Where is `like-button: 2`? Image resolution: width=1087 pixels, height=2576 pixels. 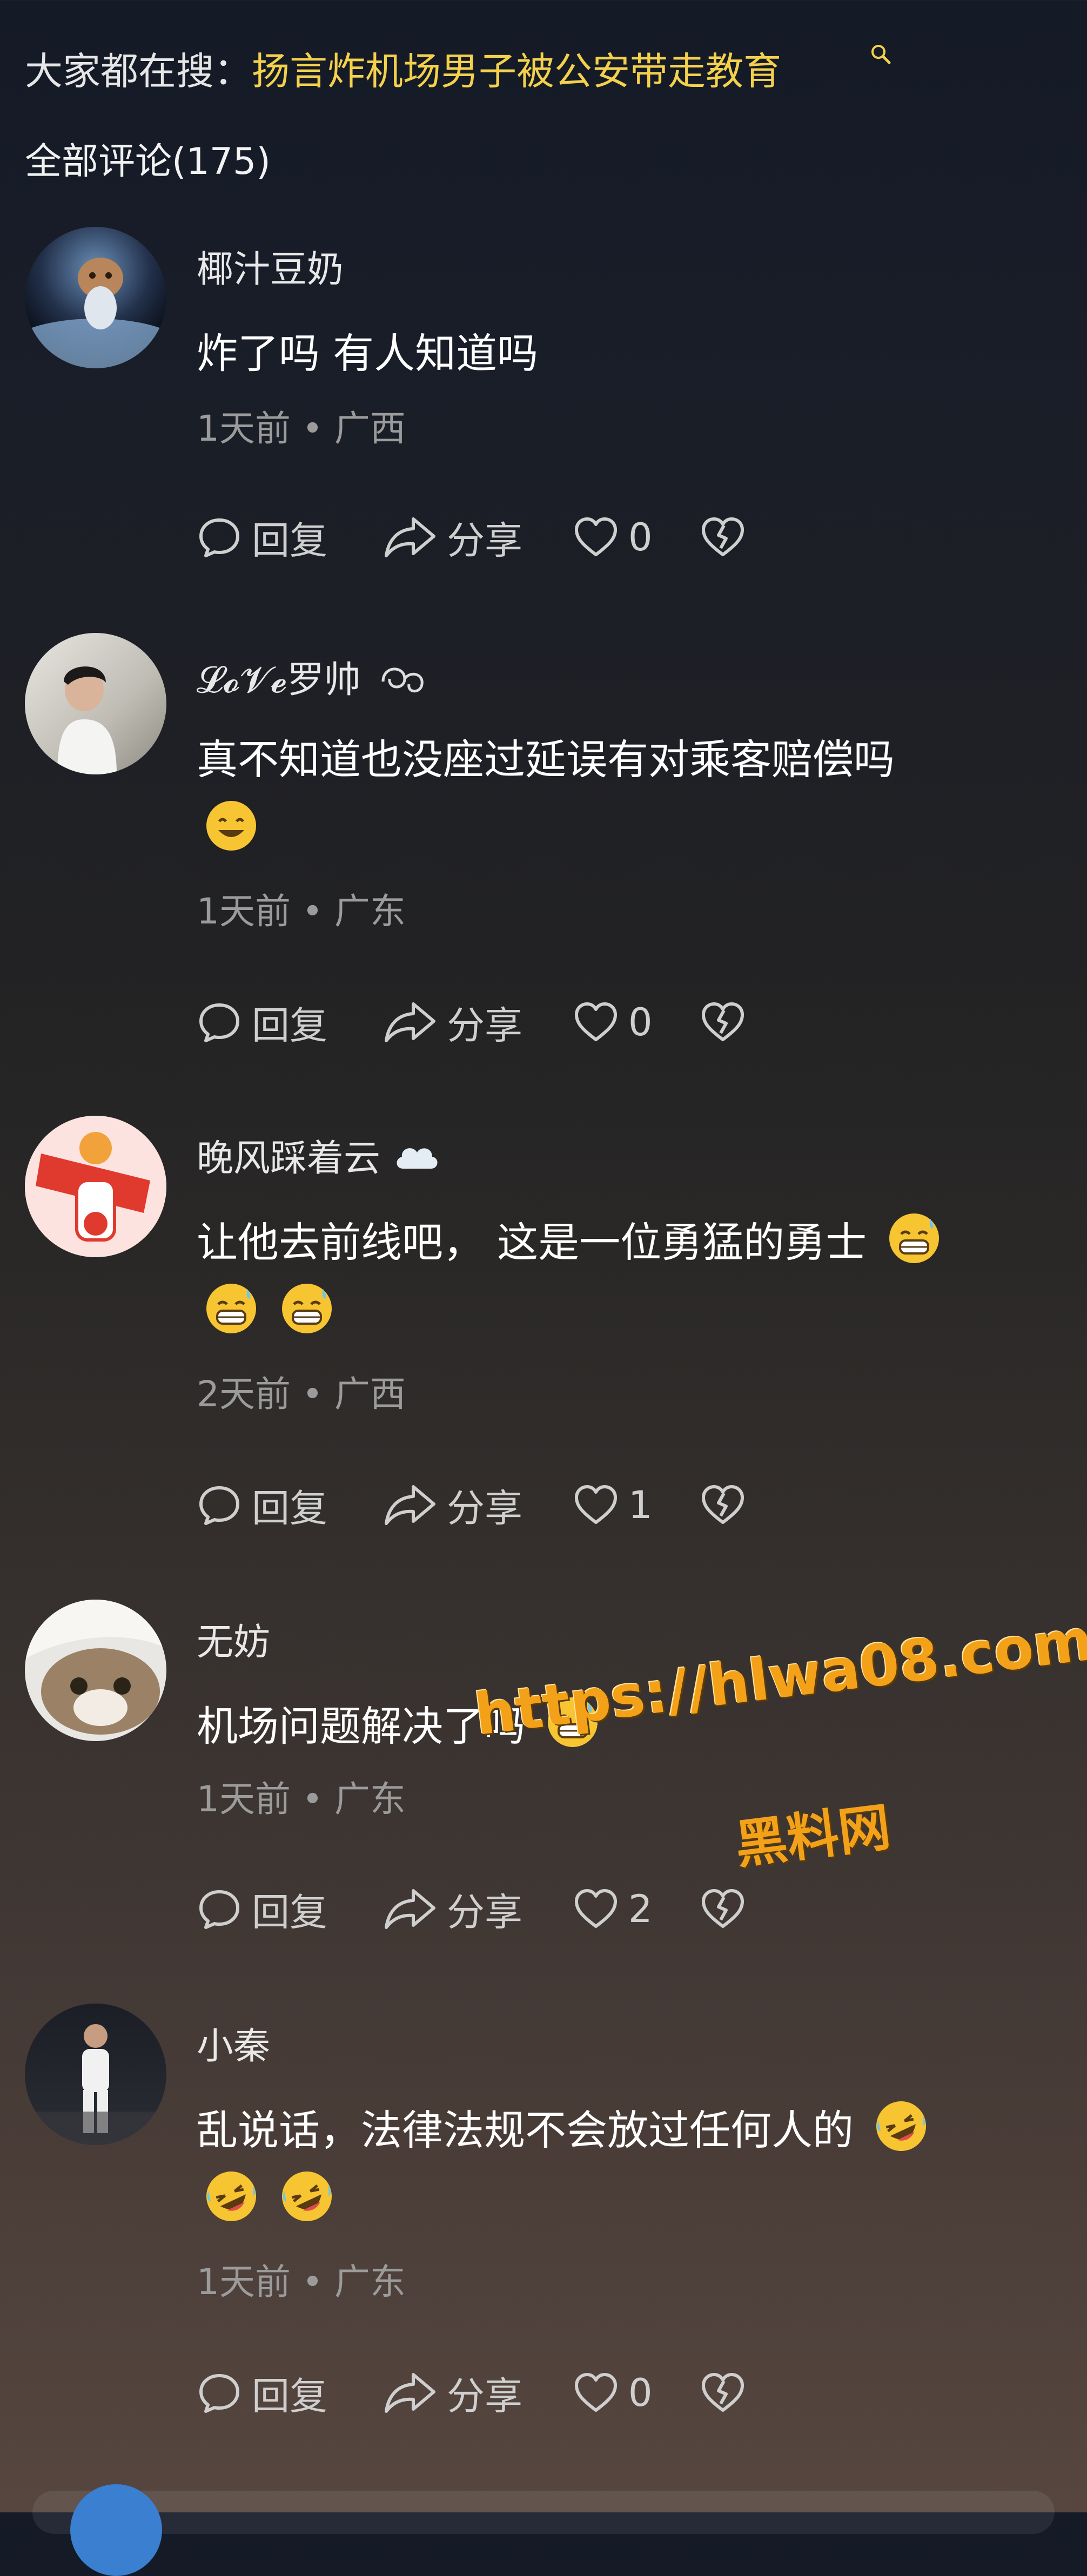
like-button: 2 is located at coordinates (613, 1909).